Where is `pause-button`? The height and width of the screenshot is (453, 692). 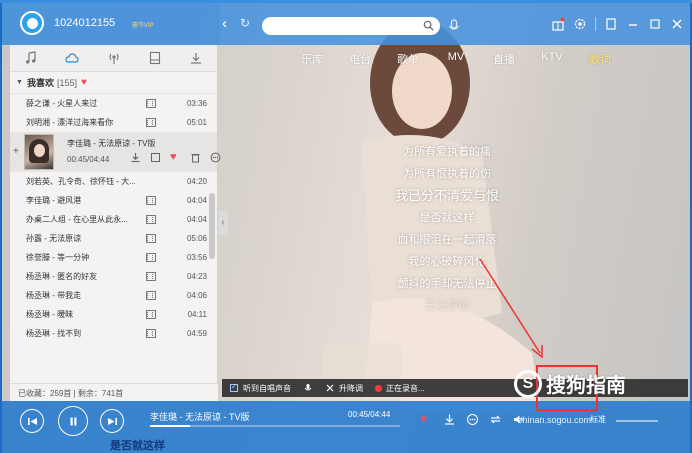
pause-button is located at coordinates (73, 421).